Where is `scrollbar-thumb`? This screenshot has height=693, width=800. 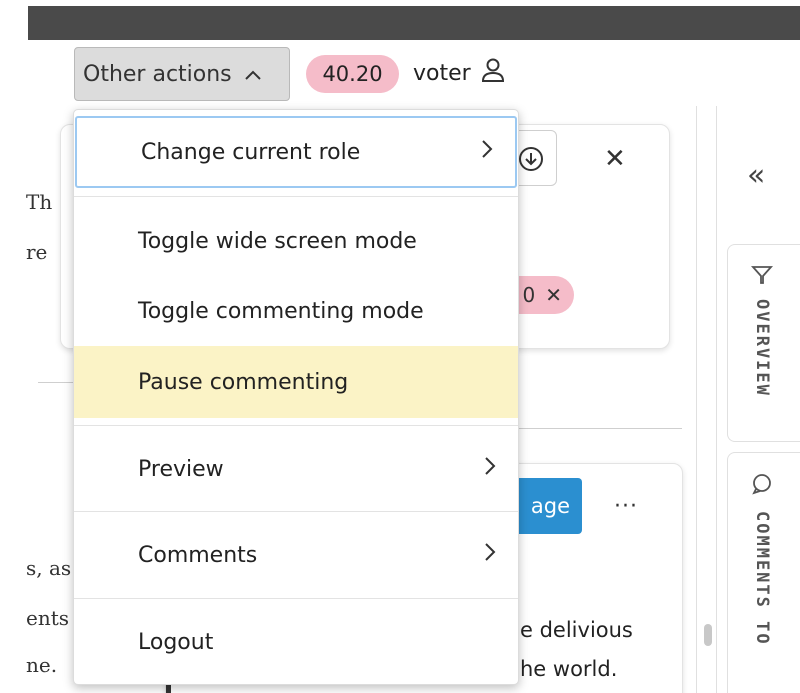
scrollbar-thumb is located at coordinates (708, 635).